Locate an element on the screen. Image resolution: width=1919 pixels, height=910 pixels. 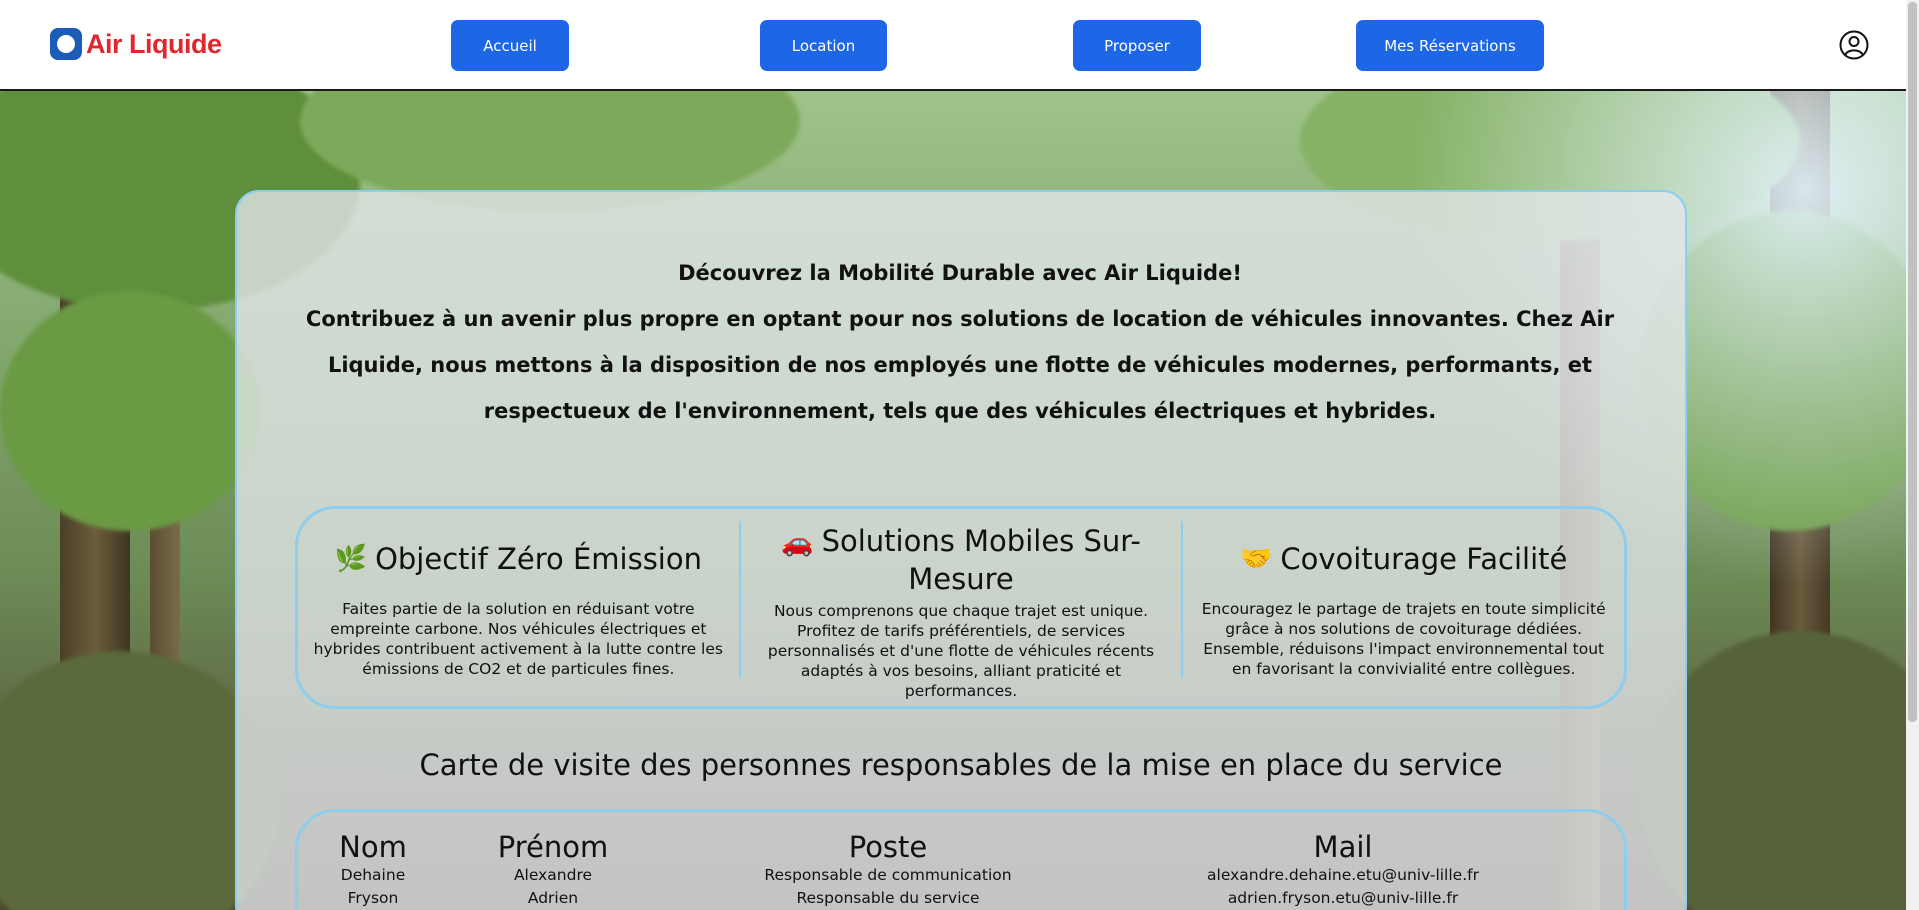
column-header: Prénom is located at coordinates (553, 847).